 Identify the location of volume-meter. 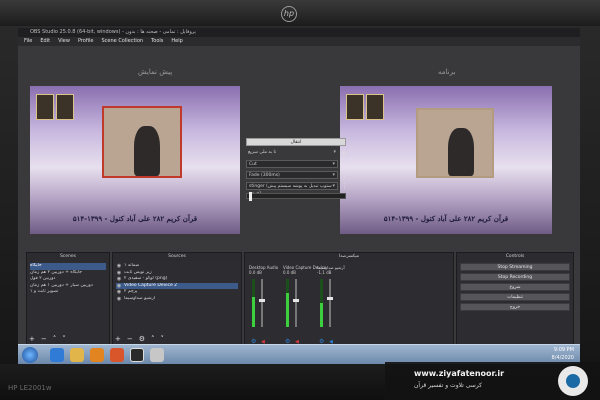
(253, 303).